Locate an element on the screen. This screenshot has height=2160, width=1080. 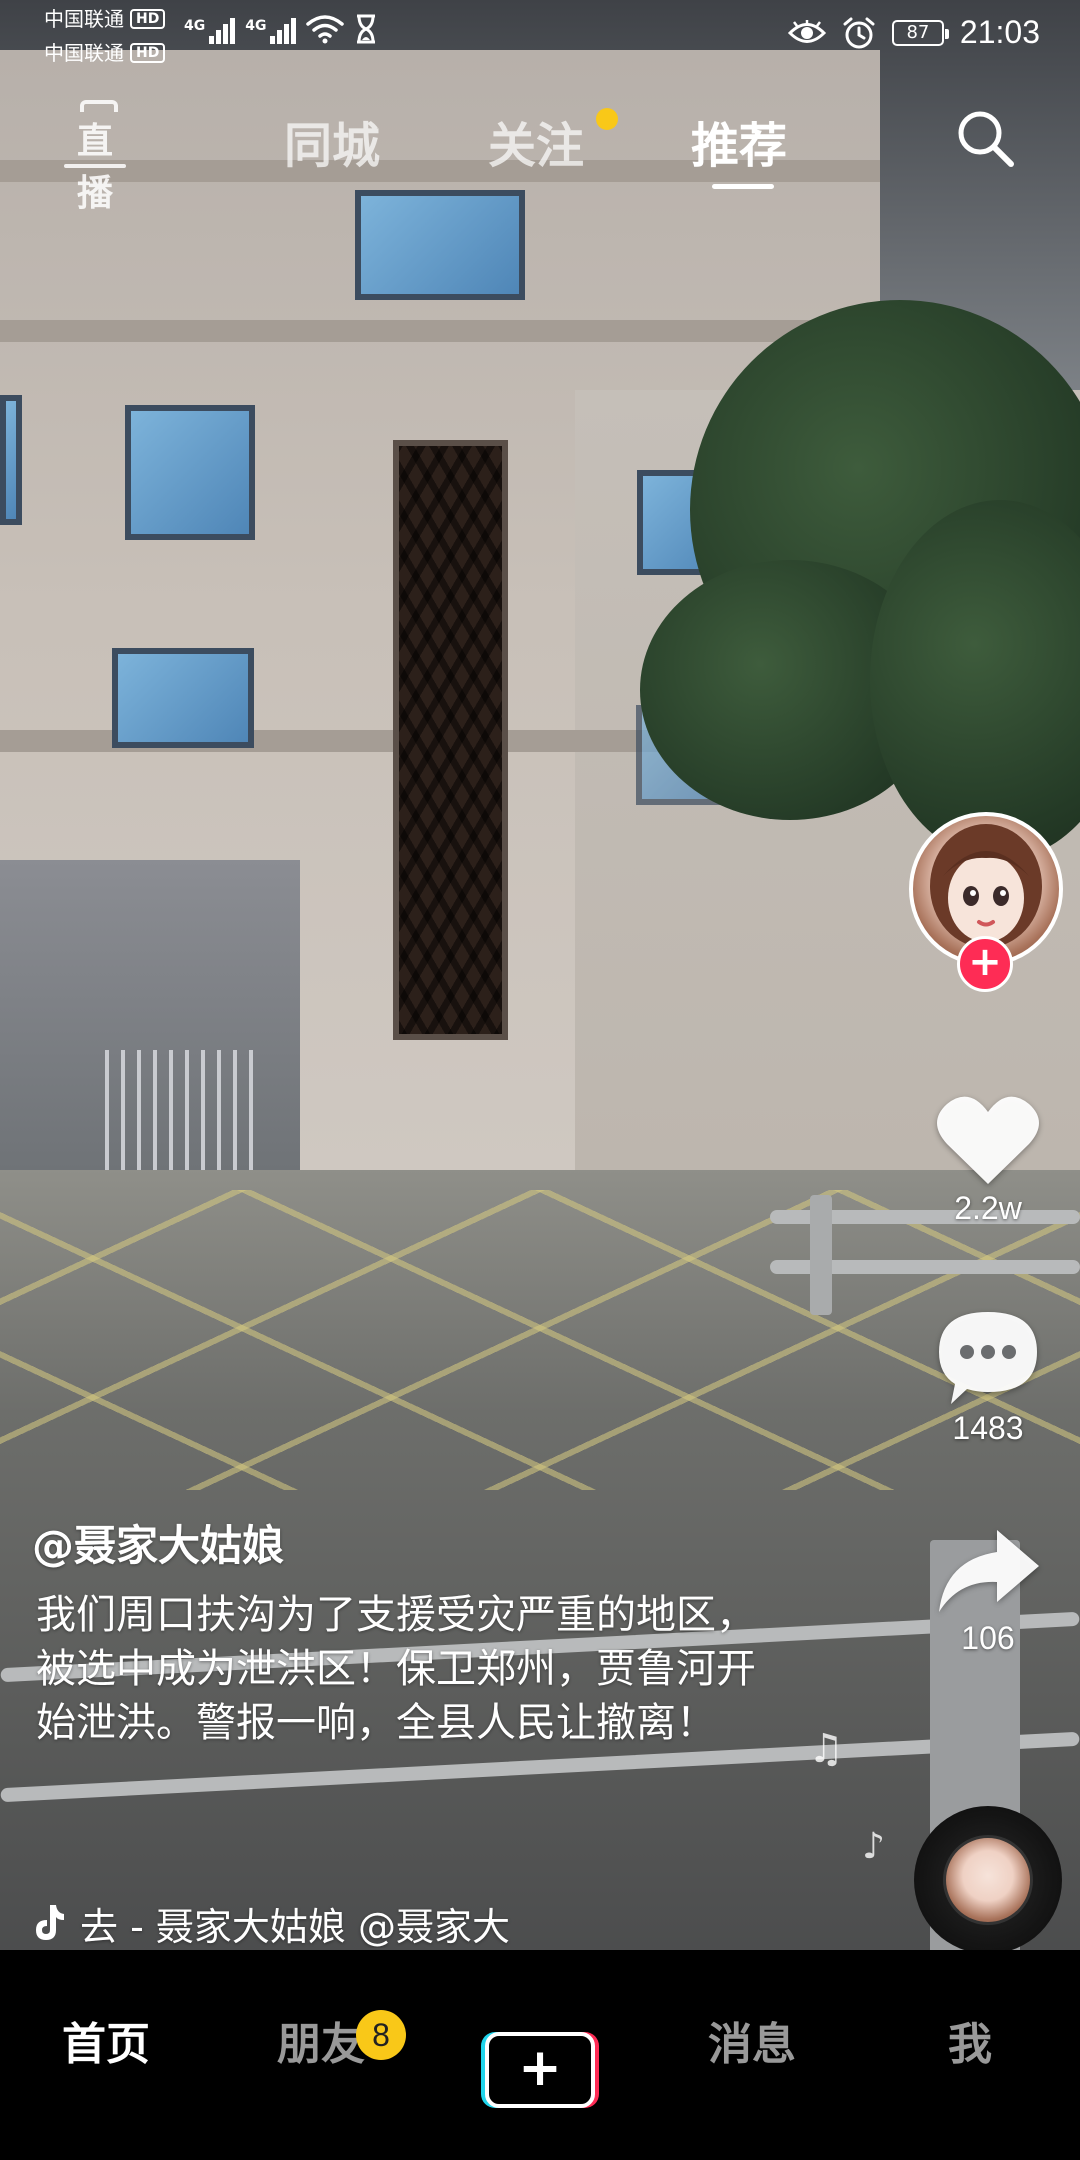
music-info: 去 - 聂家大姑娘 @聂家大 is located at coordinates (432, 1923).